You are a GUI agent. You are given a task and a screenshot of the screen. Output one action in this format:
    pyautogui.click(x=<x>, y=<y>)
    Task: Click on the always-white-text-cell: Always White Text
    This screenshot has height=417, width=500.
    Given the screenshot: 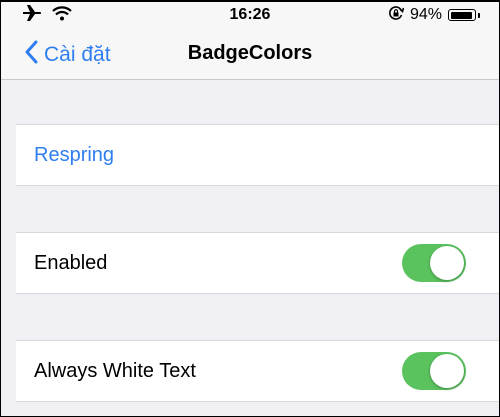 What is the action you would take?
    pyautogui.click(x=258, y=371)
    